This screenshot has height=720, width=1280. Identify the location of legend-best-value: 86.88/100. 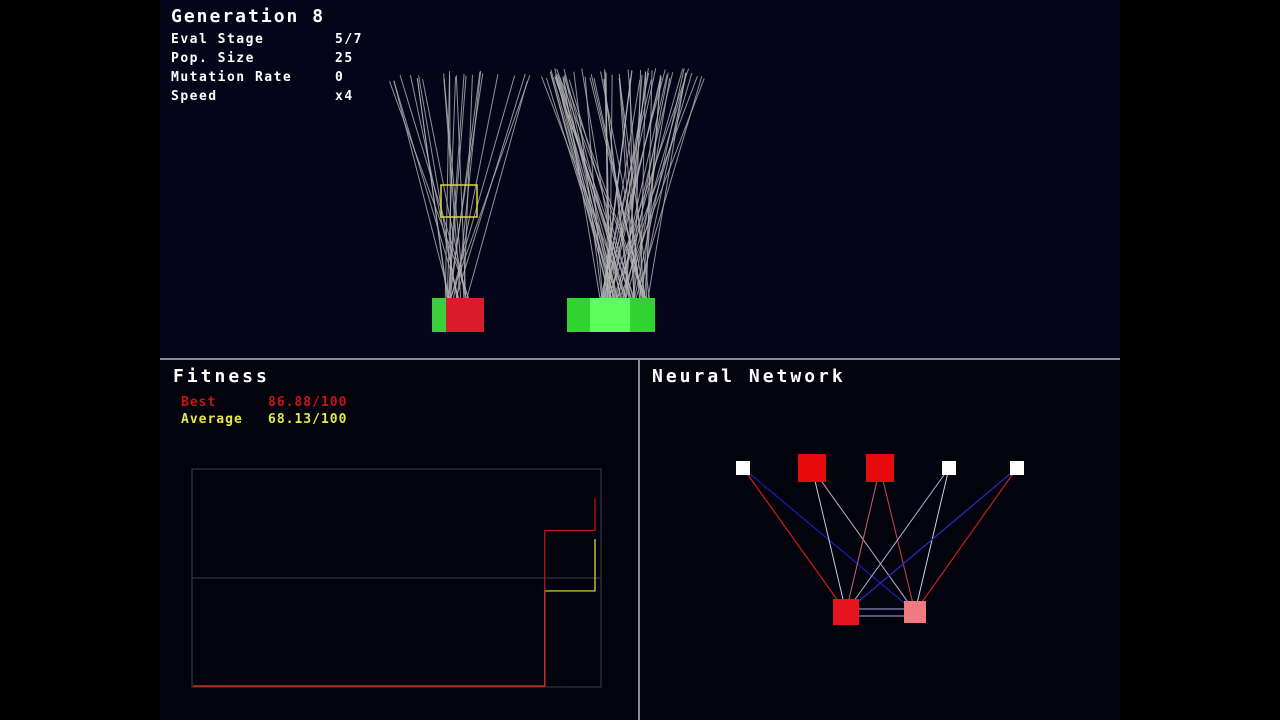
(308, 402).